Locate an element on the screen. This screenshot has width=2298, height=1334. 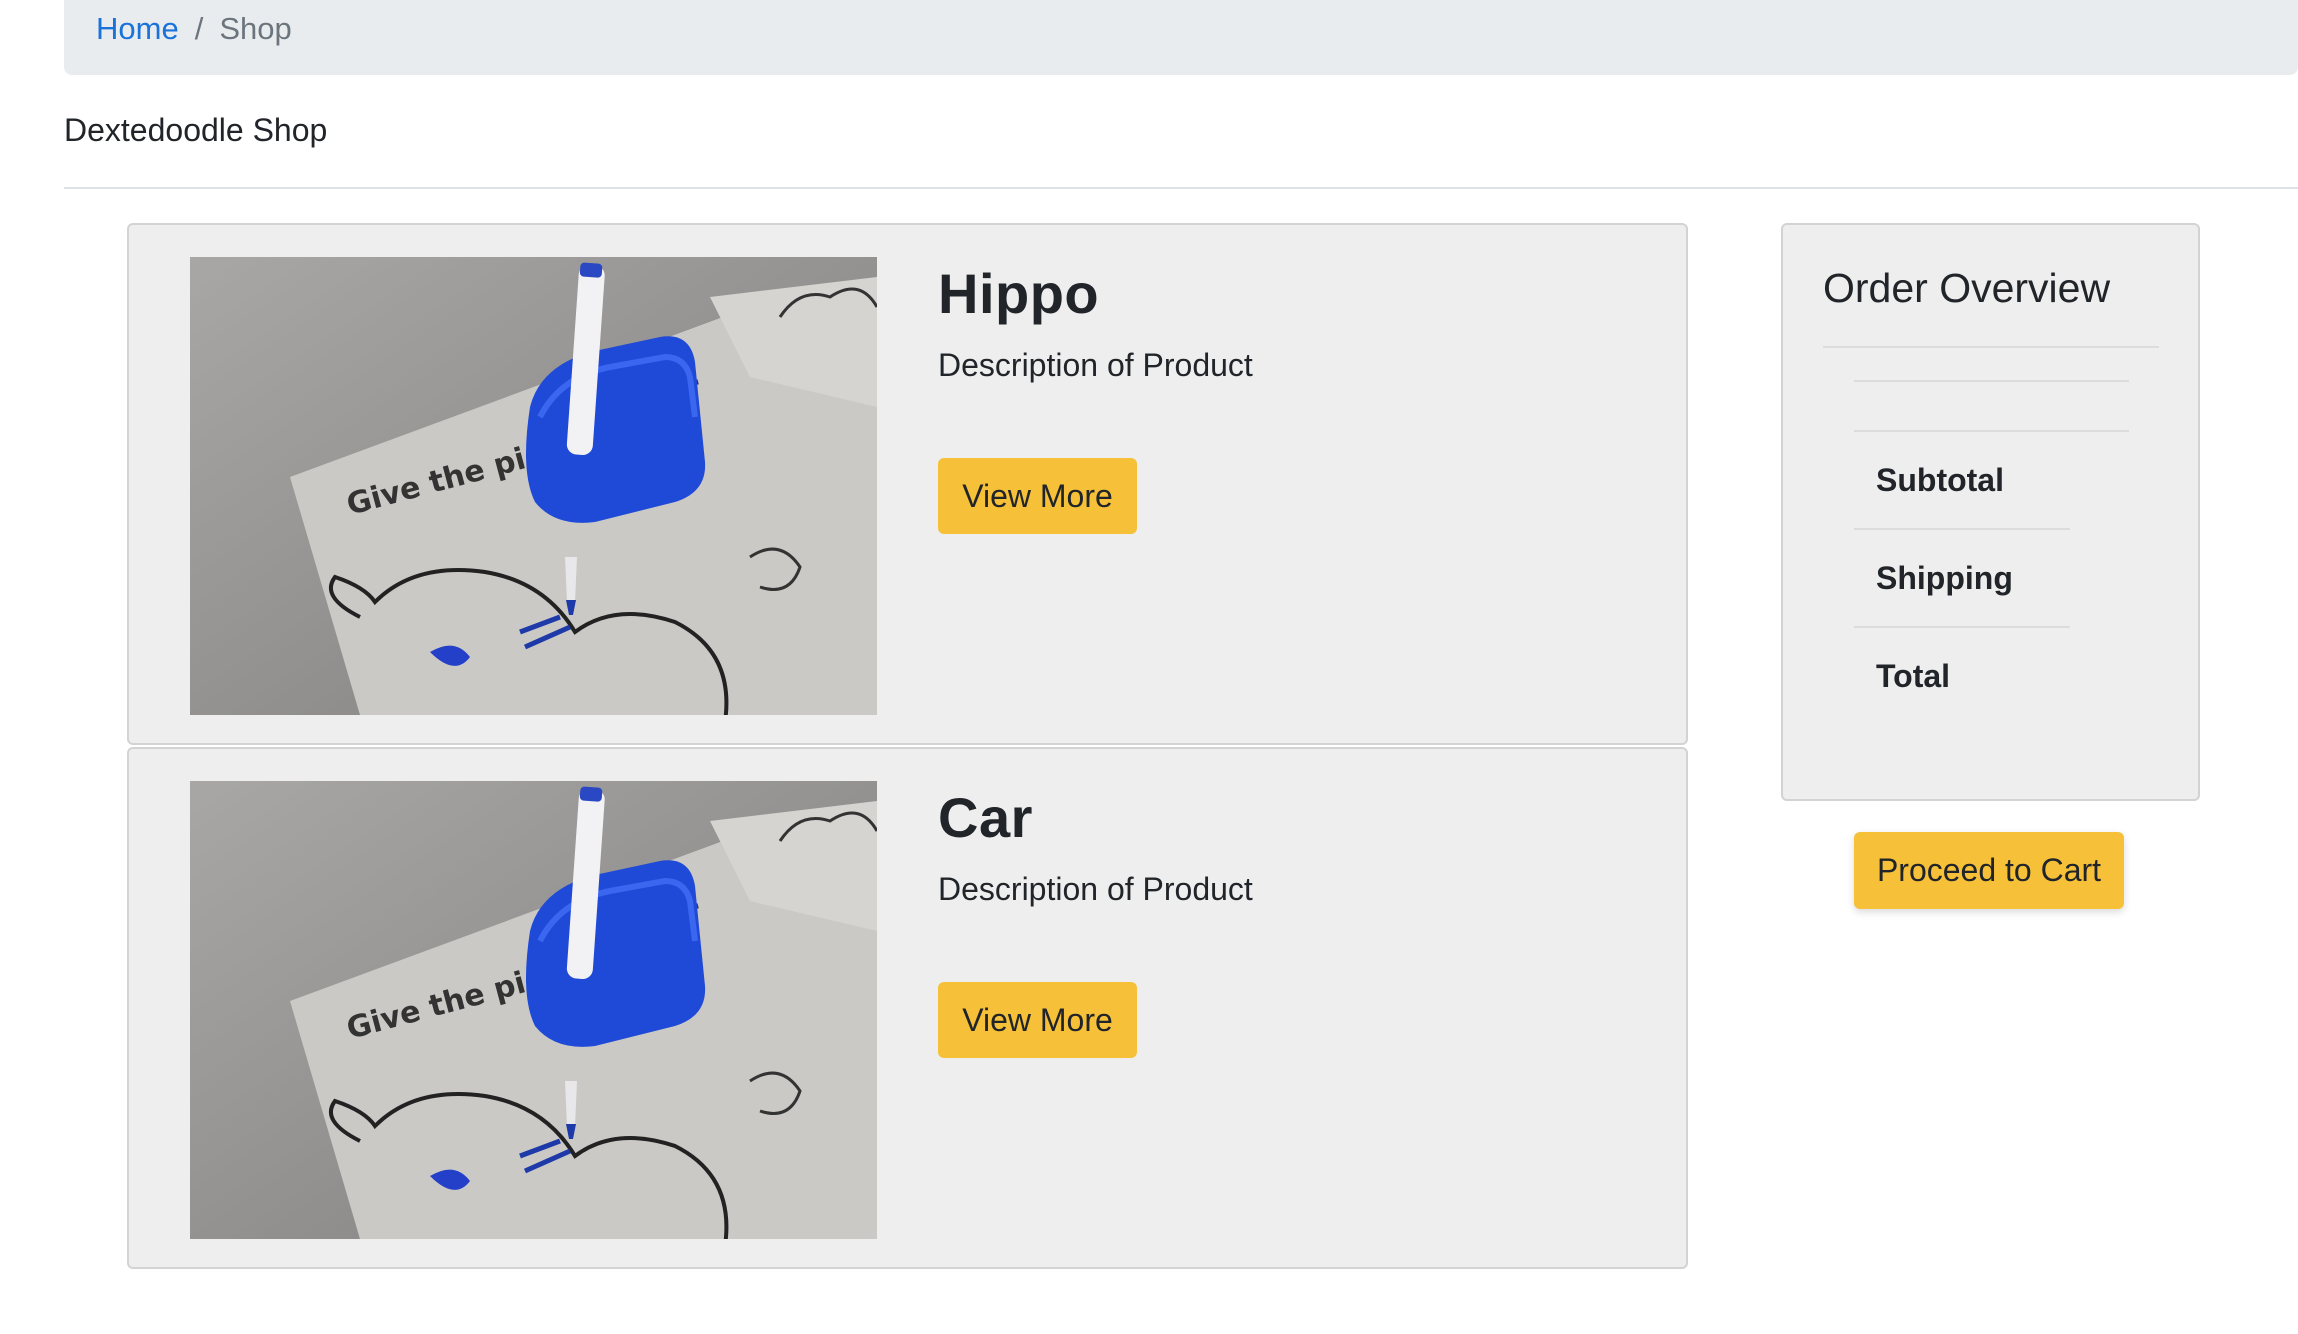
proceed-to-cart-button: Proceed to Cart is located at coordinates (1989, 870).